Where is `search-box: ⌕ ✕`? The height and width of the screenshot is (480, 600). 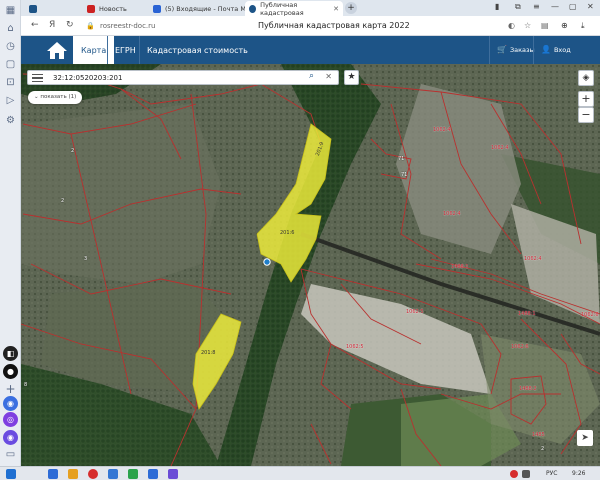 search-box: ⌕ ✕ is located at coordinates (183, 77).